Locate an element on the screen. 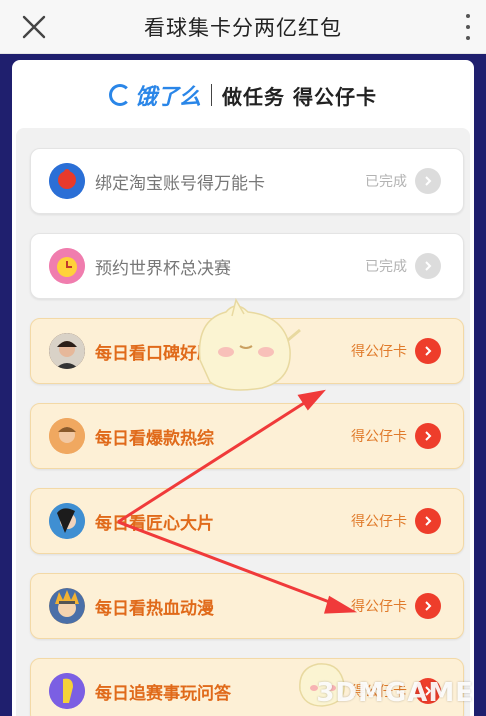  title-bar: 看球集卡分两亿红包 is located at coordinates (243, 27).